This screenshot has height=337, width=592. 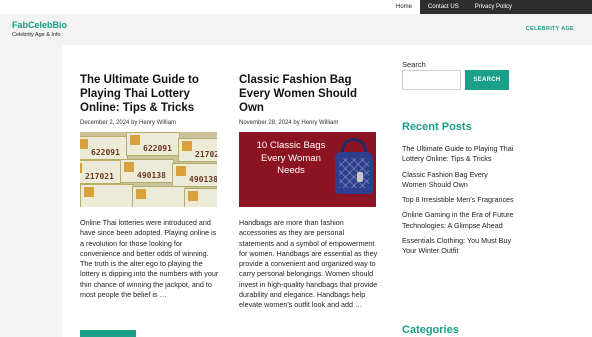 What do you see at coordinates (431, 80) in the screenshot?
I see `search-input` at bounding box center [431, 80].